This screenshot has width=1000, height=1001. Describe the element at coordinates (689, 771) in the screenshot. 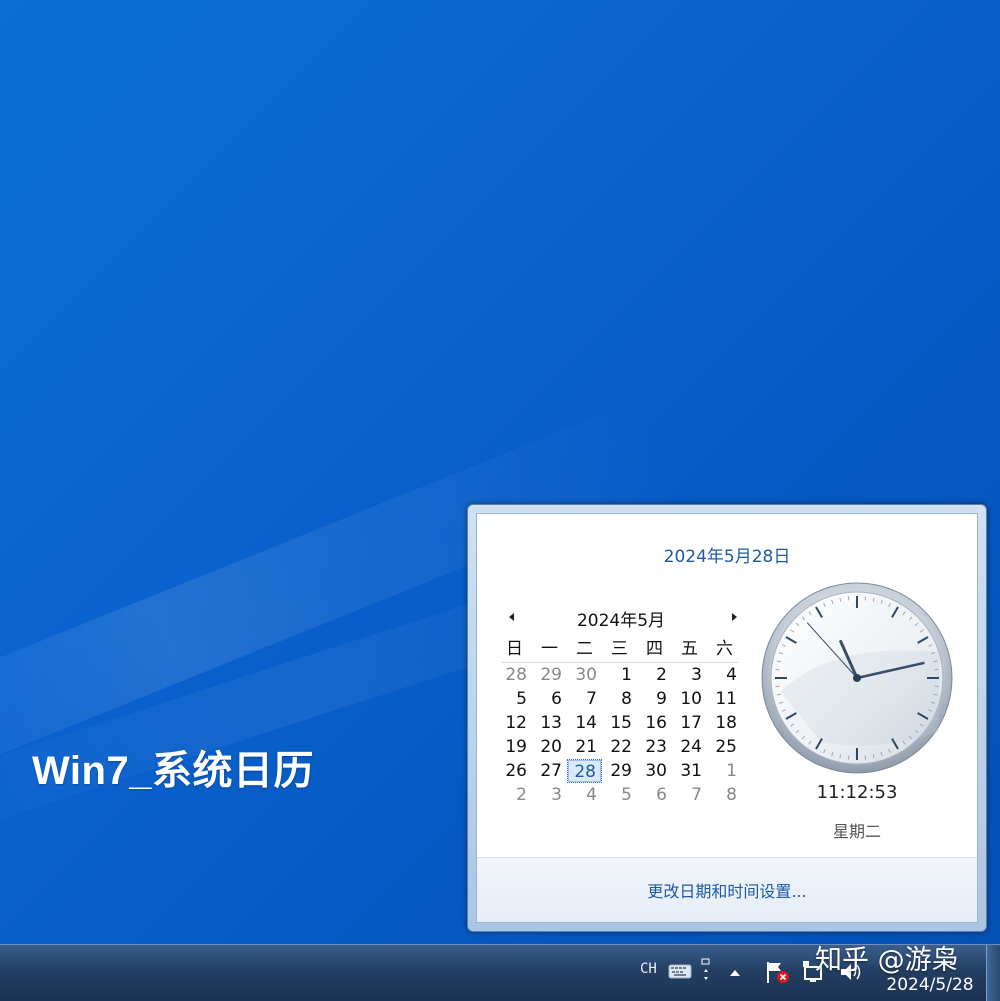

I see `calendar-day: 31` at that location.